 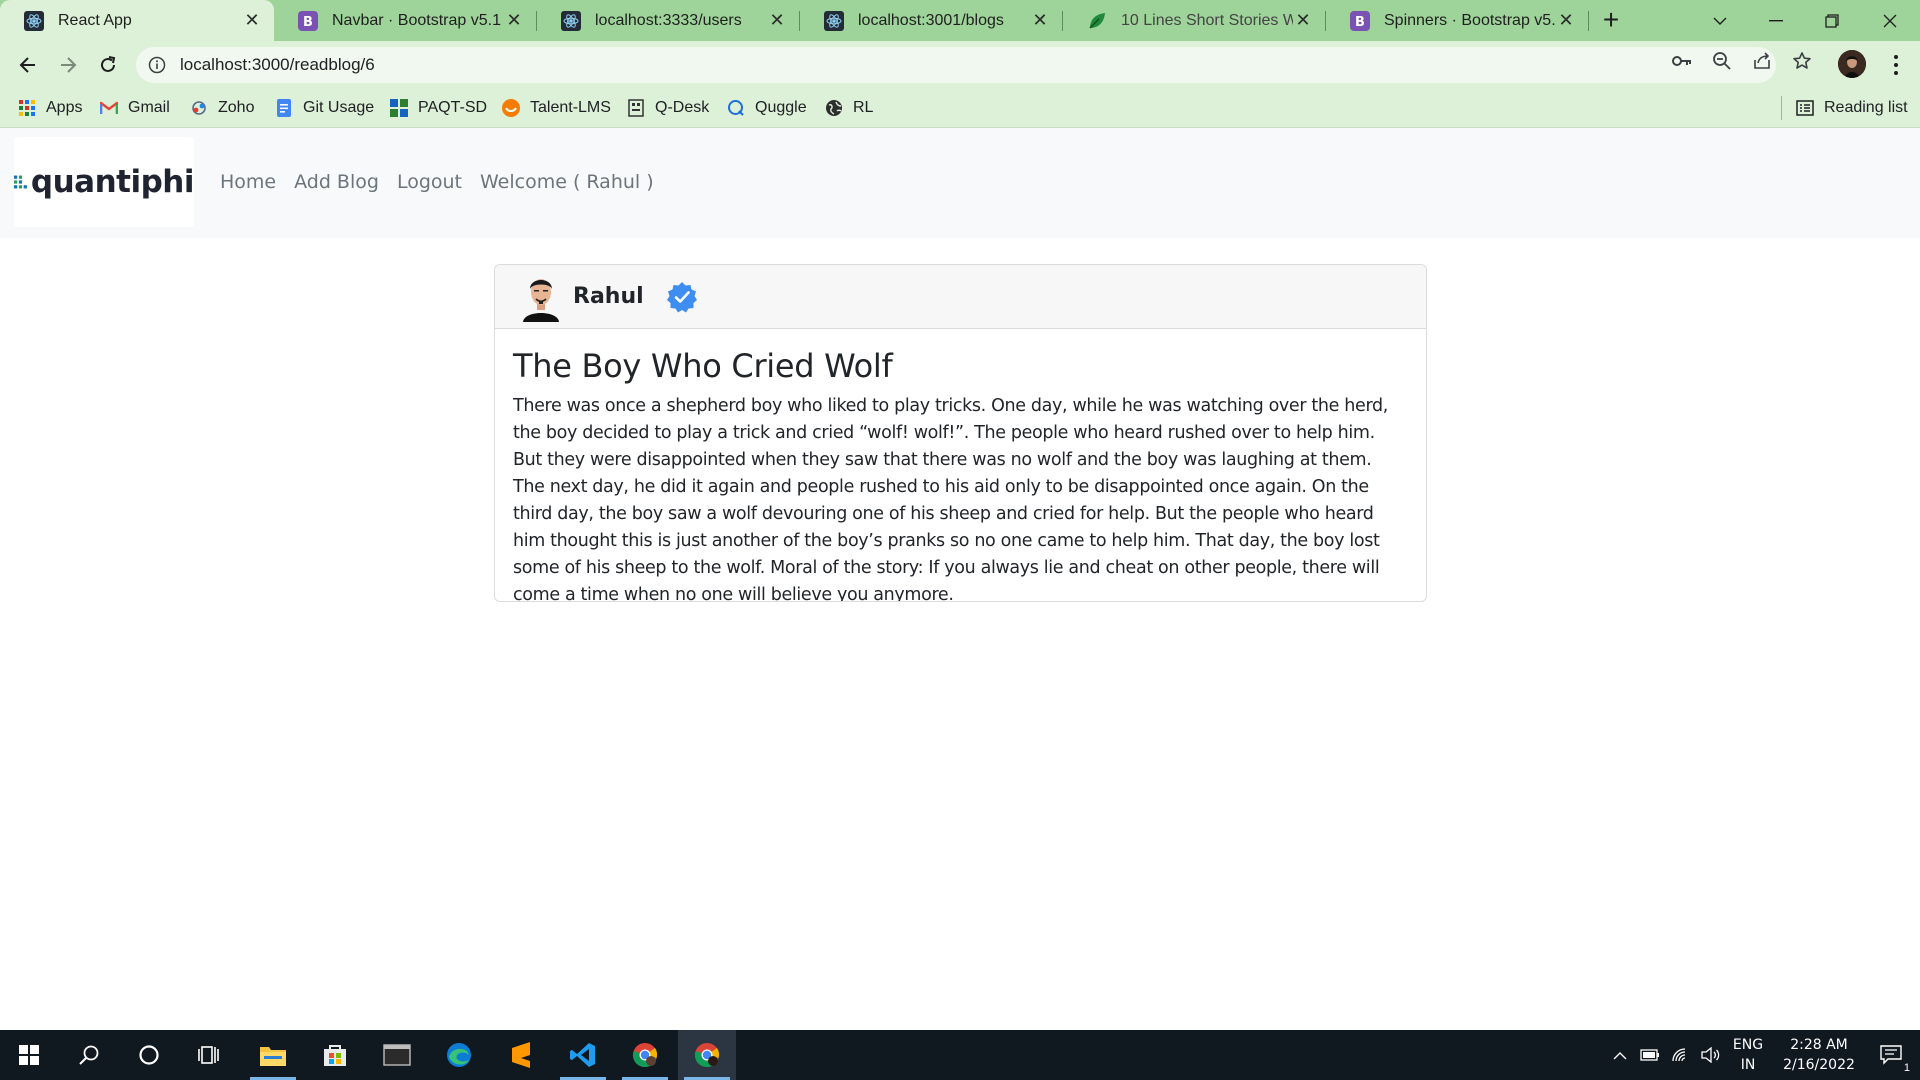 I want to click on cortana-button, so click(x=149, y=1055).